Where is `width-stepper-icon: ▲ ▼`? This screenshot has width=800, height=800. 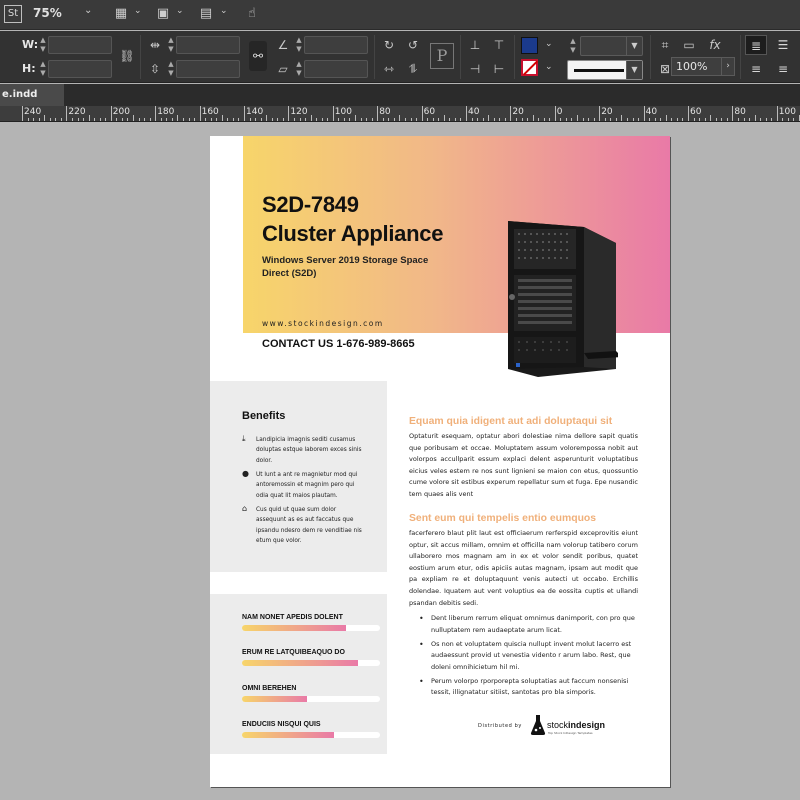
width-stepper-icon: ▲ ▼ is located at coordinates (43, 45).